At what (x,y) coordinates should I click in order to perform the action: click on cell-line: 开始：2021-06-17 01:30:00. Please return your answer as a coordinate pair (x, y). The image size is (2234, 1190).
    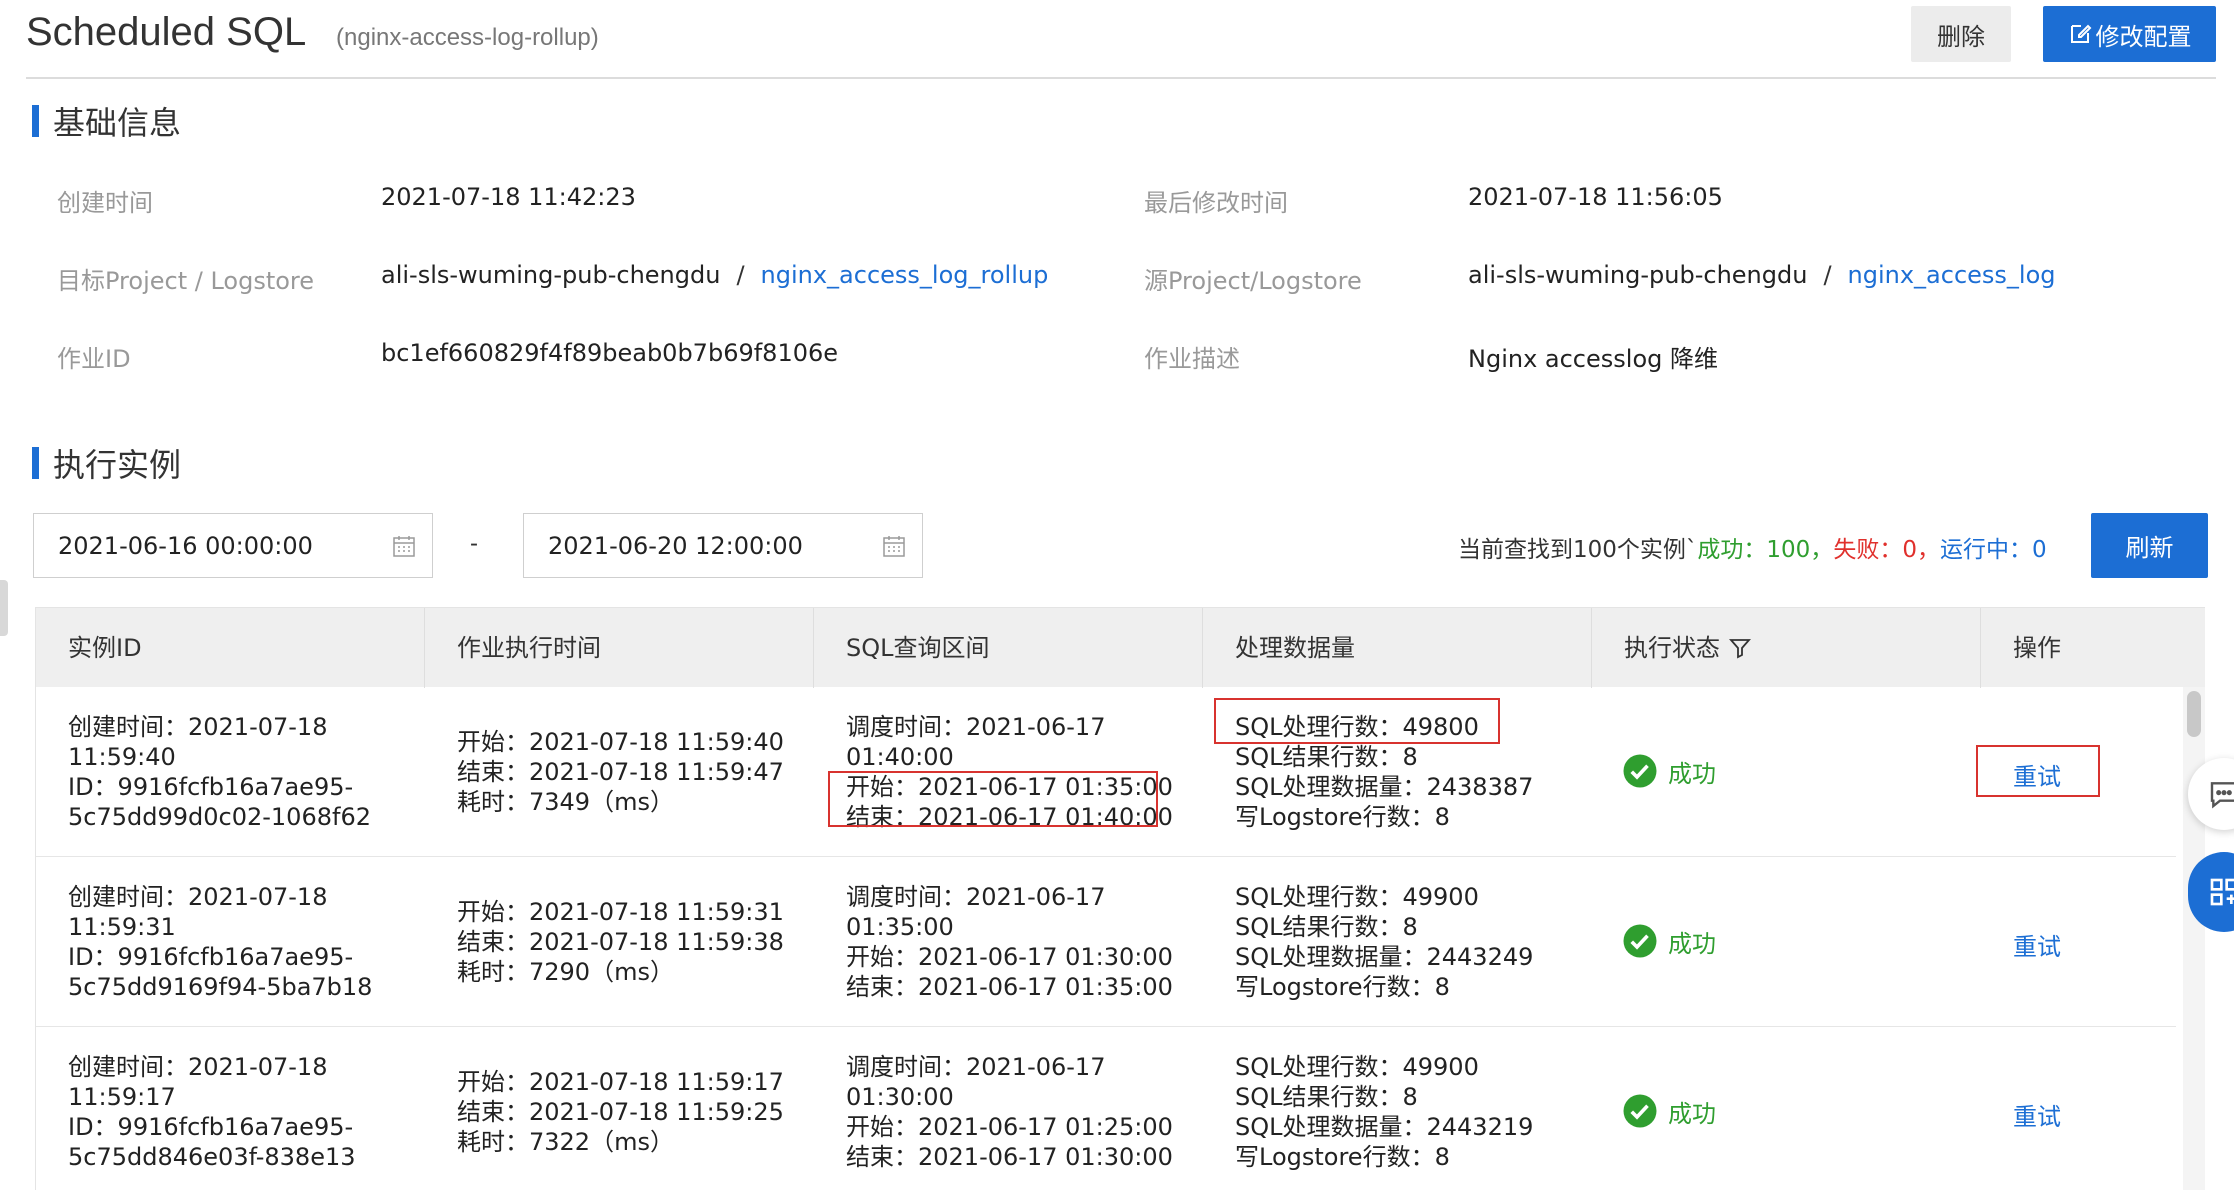
    Looking at the image, I should click on (1009, 957).